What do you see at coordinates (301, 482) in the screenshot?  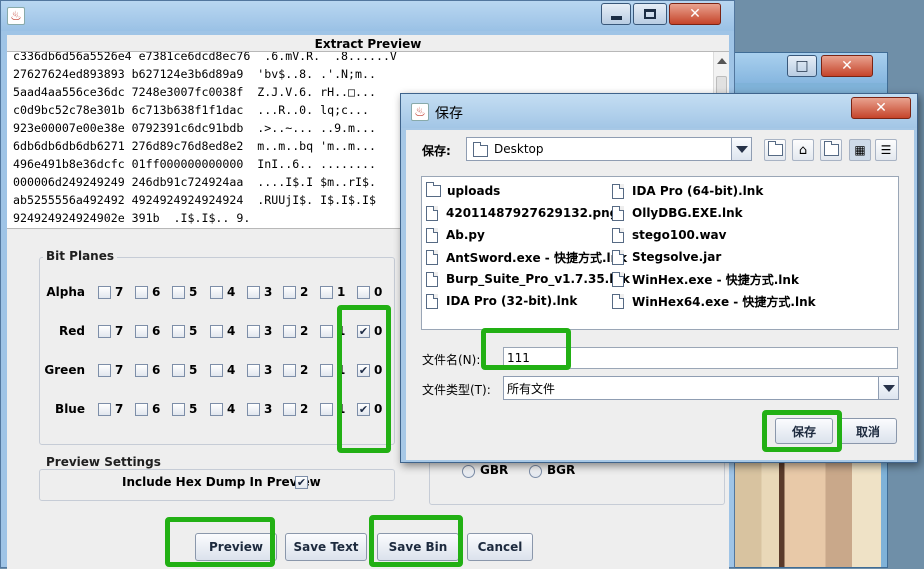 I see `include-hex-checkbox: ✔` at bounding box center [301, 482].